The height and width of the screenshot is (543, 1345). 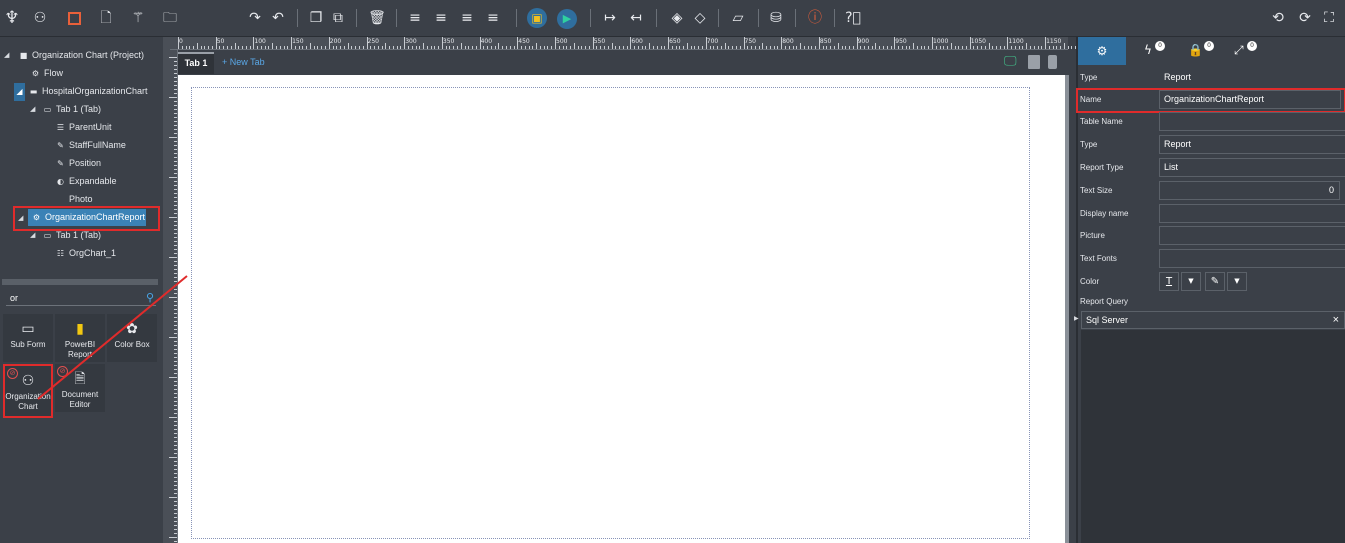 I want to click on tree-item-form: ◢ ▬ HospitalOrganizationChart, so click(x=81, y=91).